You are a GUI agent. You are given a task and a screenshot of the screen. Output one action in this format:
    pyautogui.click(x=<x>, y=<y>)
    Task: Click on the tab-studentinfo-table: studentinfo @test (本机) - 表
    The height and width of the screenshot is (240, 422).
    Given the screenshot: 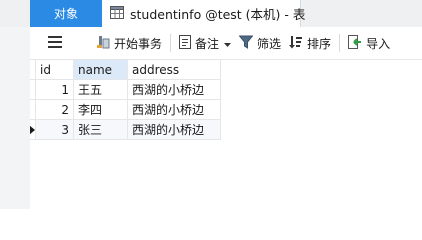 What is the action you would take?
    pyautogui.click(x=203, y=13)
    